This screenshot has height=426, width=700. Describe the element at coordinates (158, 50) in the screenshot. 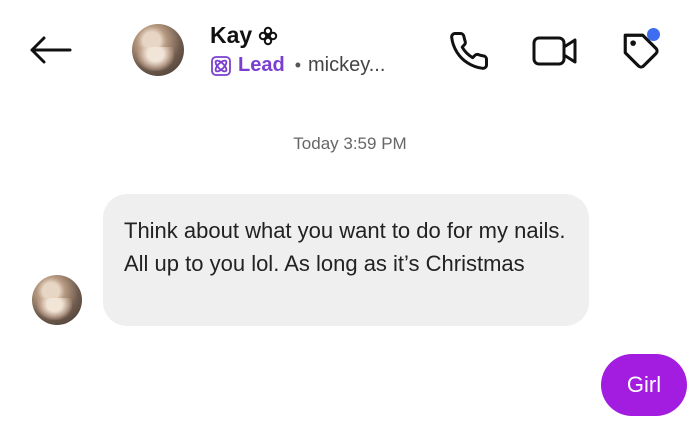

I see `contact-avatar` at that location.